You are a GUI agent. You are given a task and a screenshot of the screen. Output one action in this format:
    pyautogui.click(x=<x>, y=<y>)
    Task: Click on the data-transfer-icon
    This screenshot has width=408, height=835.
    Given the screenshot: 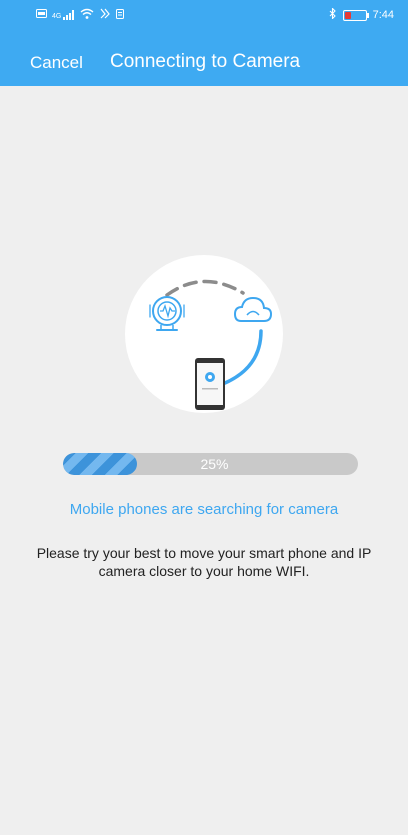 What is the action you would take?
    pyautogui.click(x=105, y=15)
    